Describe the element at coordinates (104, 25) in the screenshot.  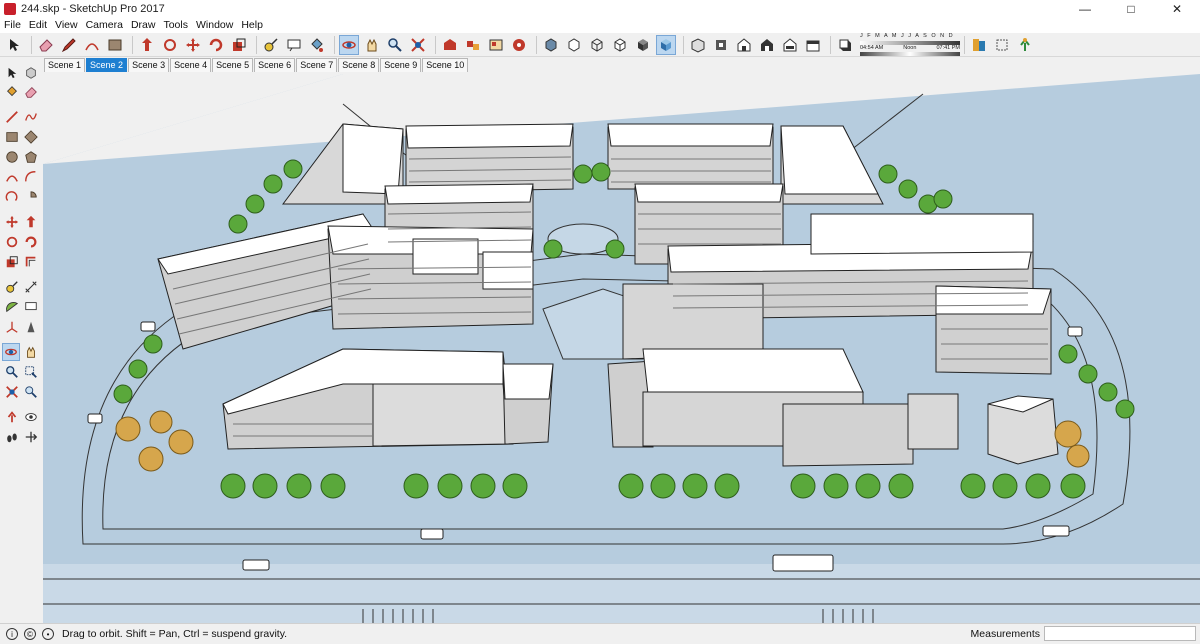
I see `menu-camera: Camera` at that location.